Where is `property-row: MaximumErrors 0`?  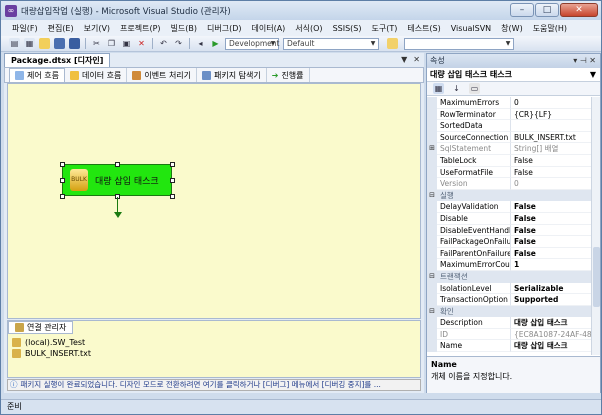 property-row: MaximumErrors 0 is located at coordinates (509, 103).